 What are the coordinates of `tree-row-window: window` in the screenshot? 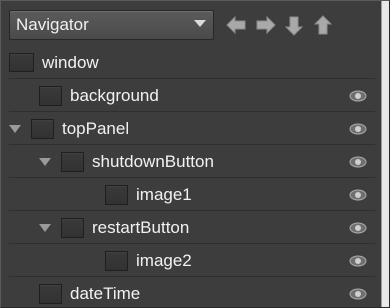 It's located at (192, 63).